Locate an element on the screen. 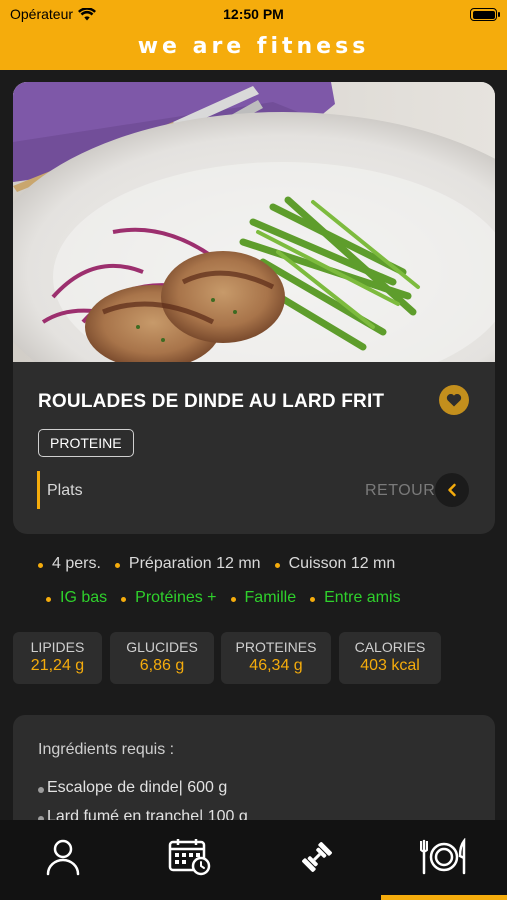  label-text: Famille is located at coordinates (270, 597).